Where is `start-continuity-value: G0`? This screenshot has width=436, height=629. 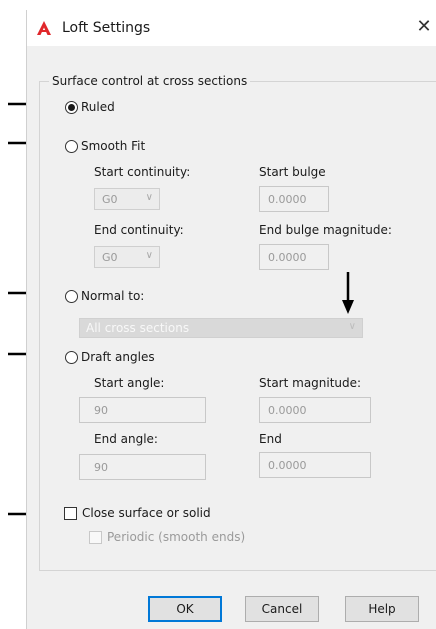 start-continuity-value: G0 is located at coordinates (110, 199).